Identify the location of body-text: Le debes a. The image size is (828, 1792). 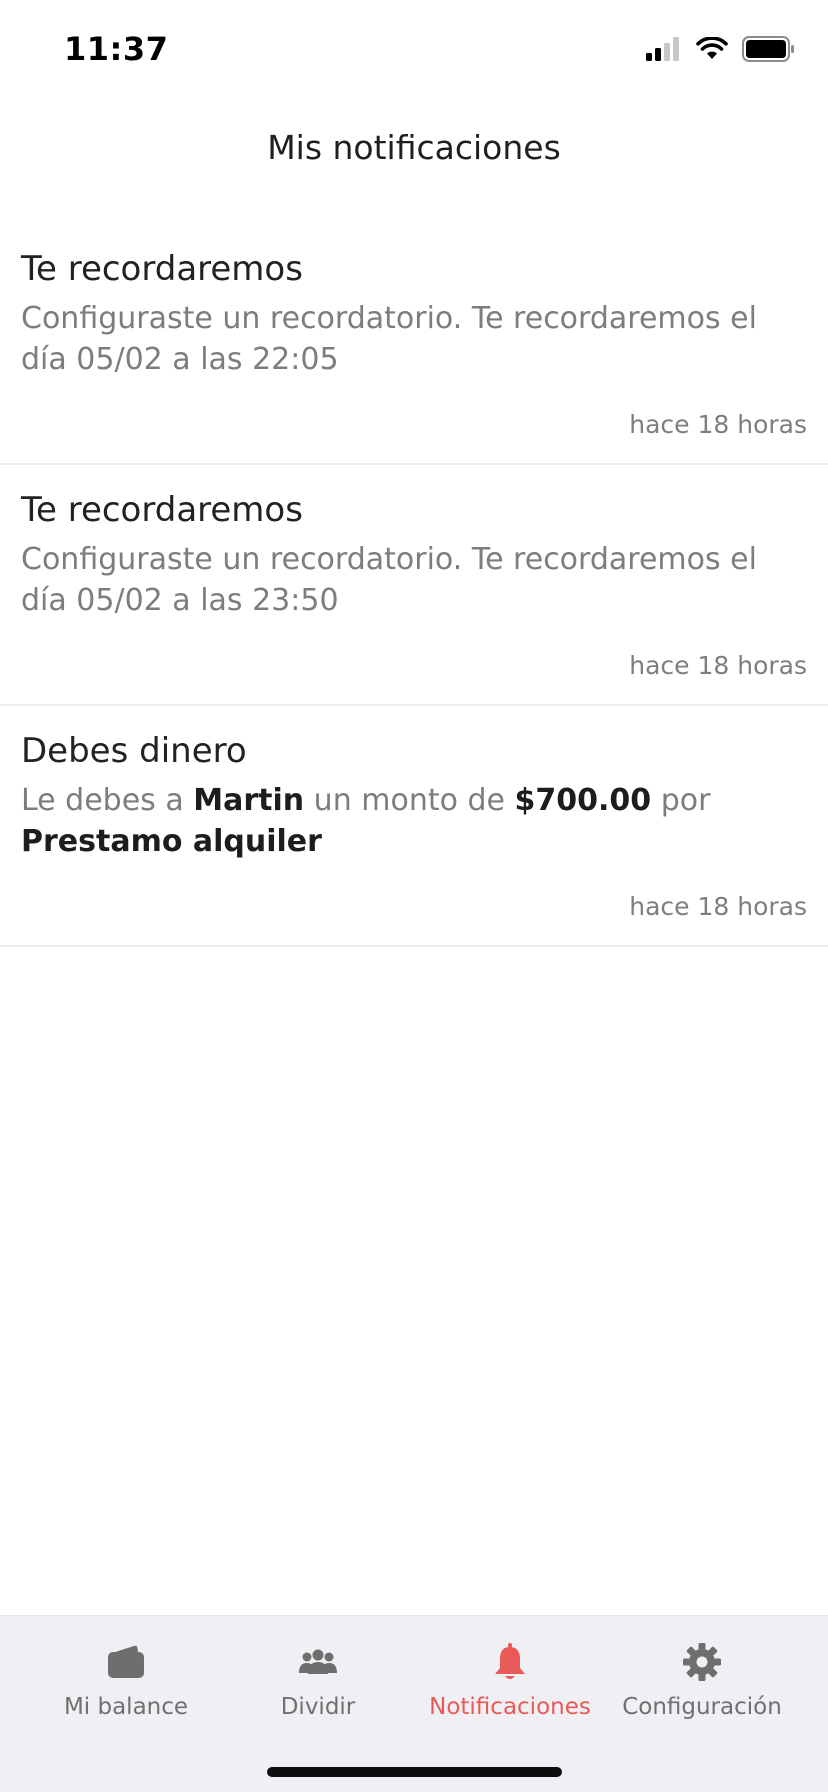
(107, 800).